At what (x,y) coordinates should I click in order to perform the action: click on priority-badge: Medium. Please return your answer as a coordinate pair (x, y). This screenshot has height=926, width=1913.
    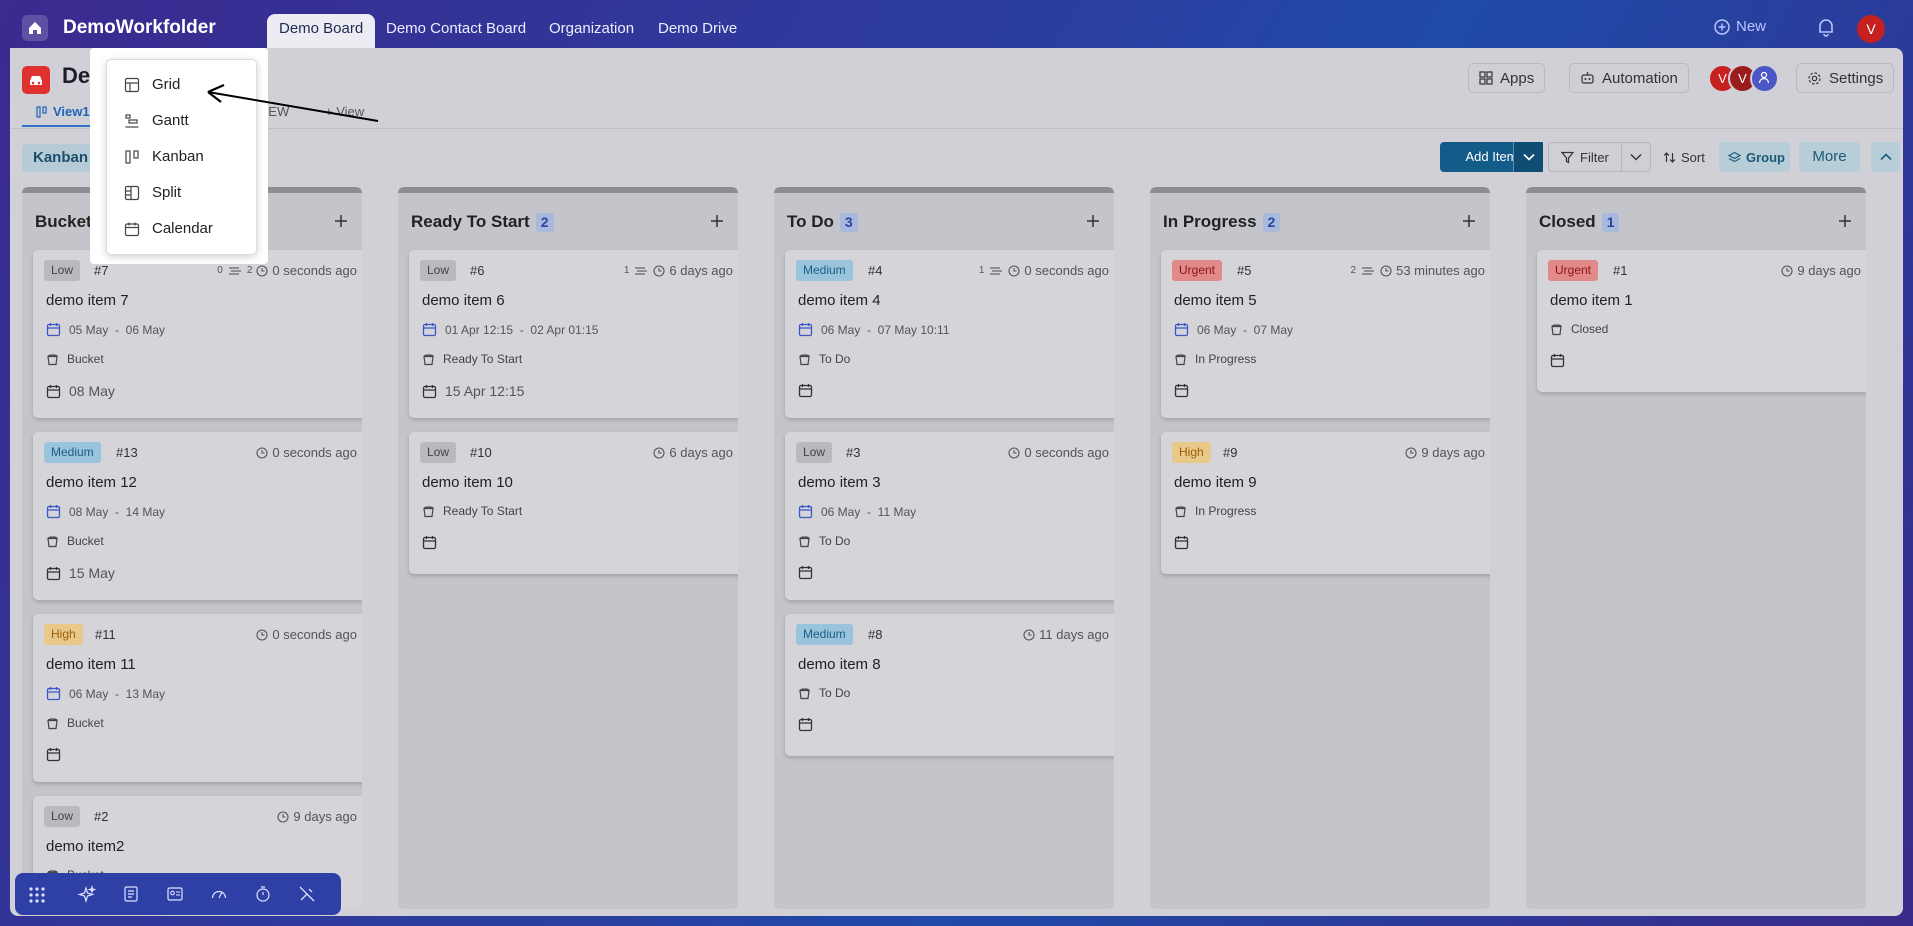
    Looking at the image, I should click on (824, 270).